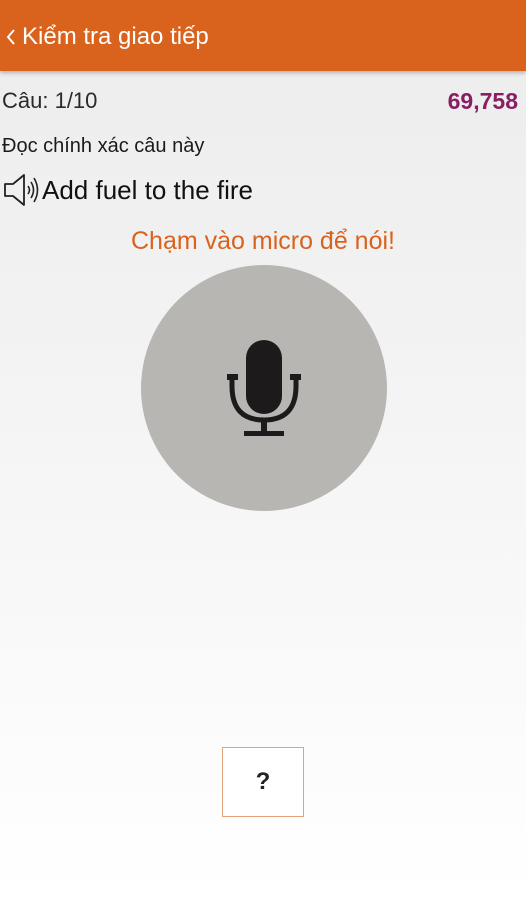 The image size is (526, 900). I want to click on microphone-icon, so click(264, 388).